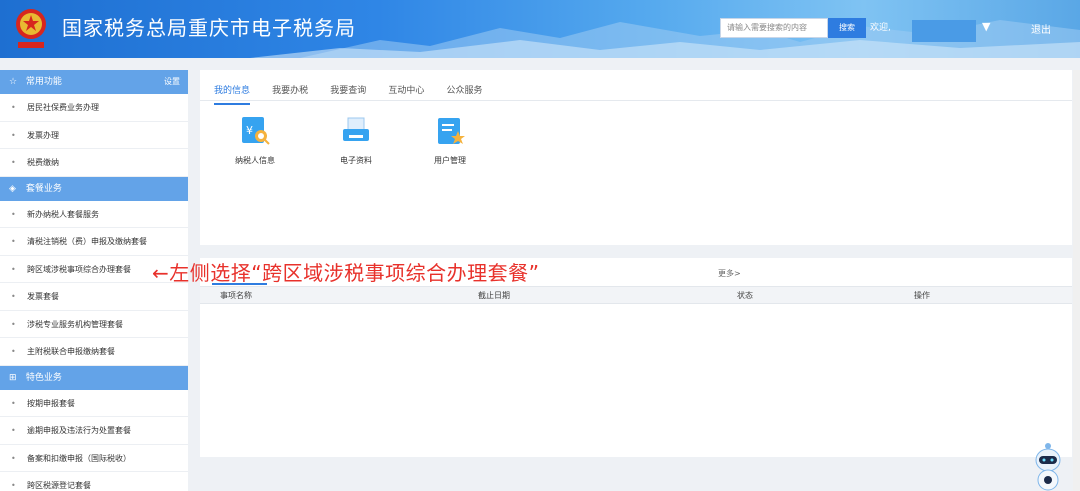 Image resolution: width=1080 pixels, height=491 pixels. I want to click on more-link: 更多>, so click(729, 273).